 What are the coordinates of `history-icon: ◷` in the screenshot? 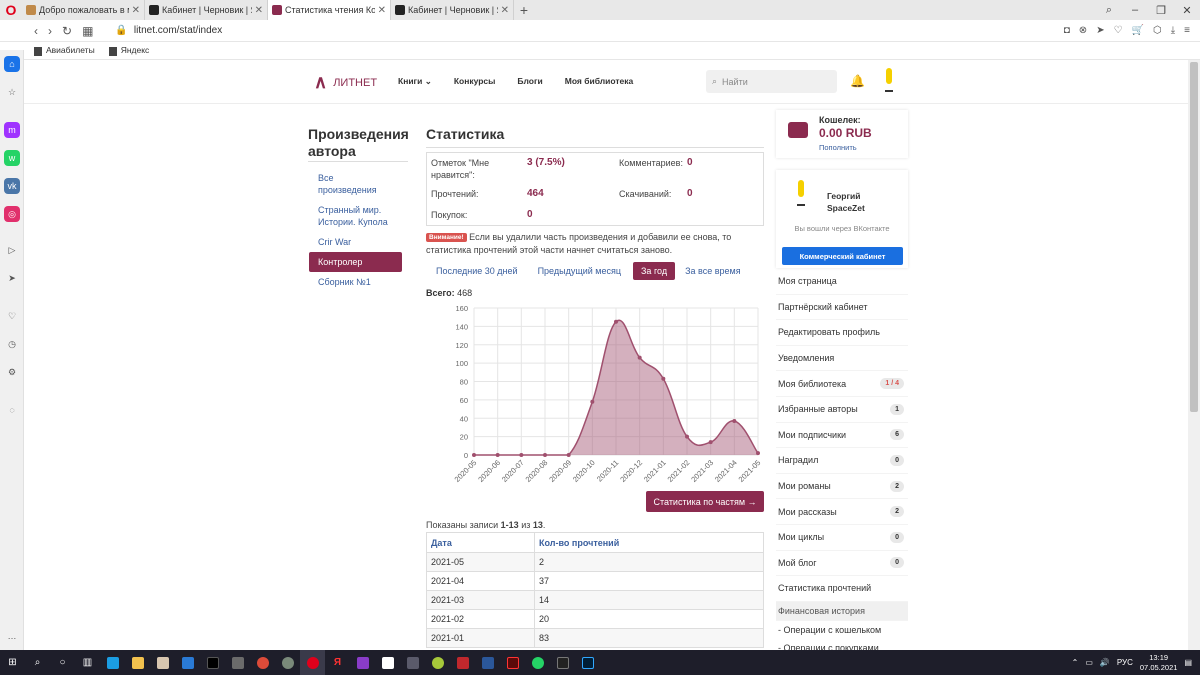 It's located at (12, 344).